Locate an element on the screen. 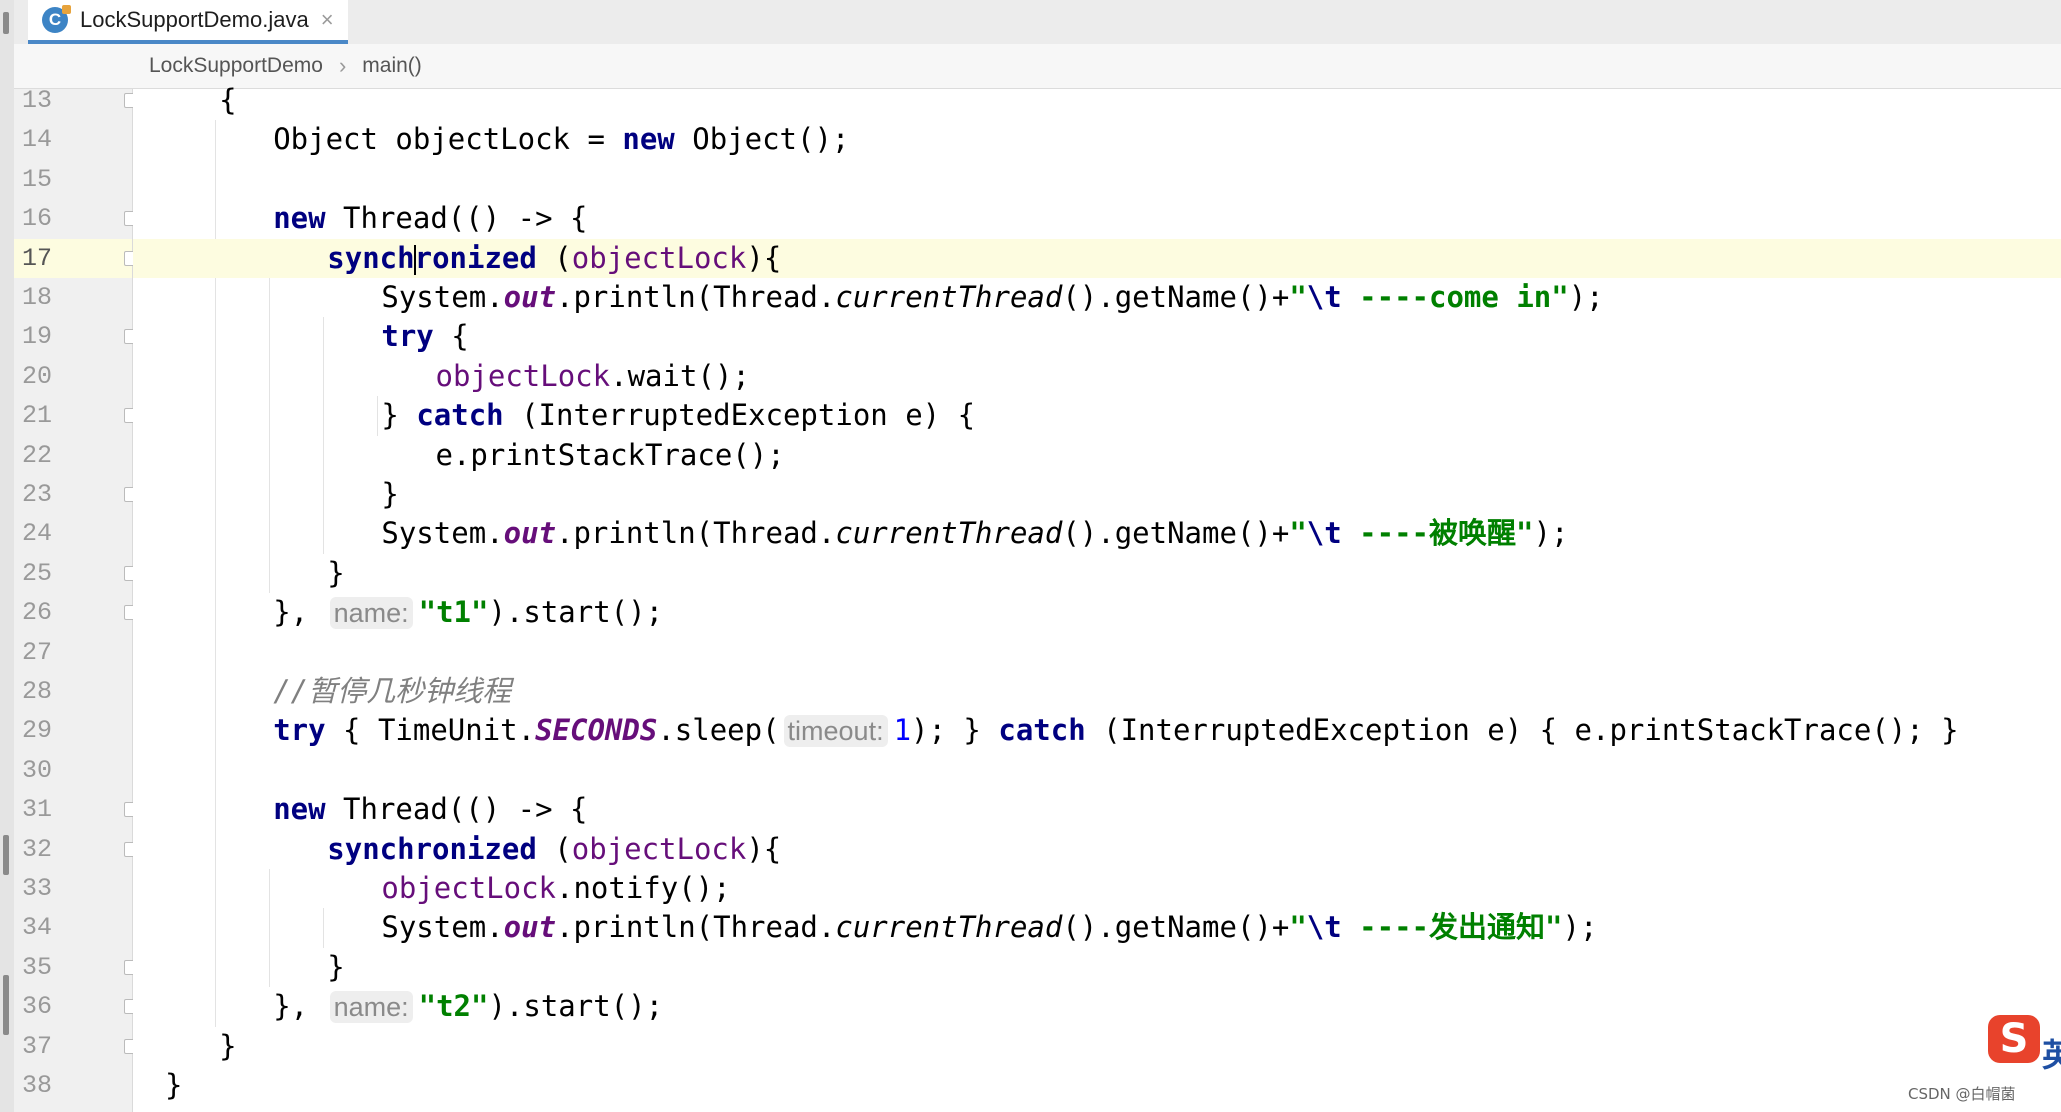 Image resolution: width=2061 pixels, height=1112 pixels. code-line: Object objectLock = new Object(); is located at coordinates (1097, 139).